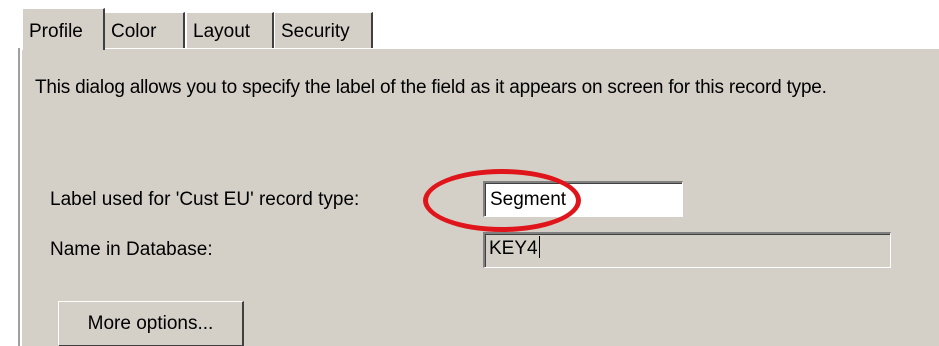 Image resolution: width=939 pixels, height=346 pixels. I want to click on text-caret, so click(539, 247).